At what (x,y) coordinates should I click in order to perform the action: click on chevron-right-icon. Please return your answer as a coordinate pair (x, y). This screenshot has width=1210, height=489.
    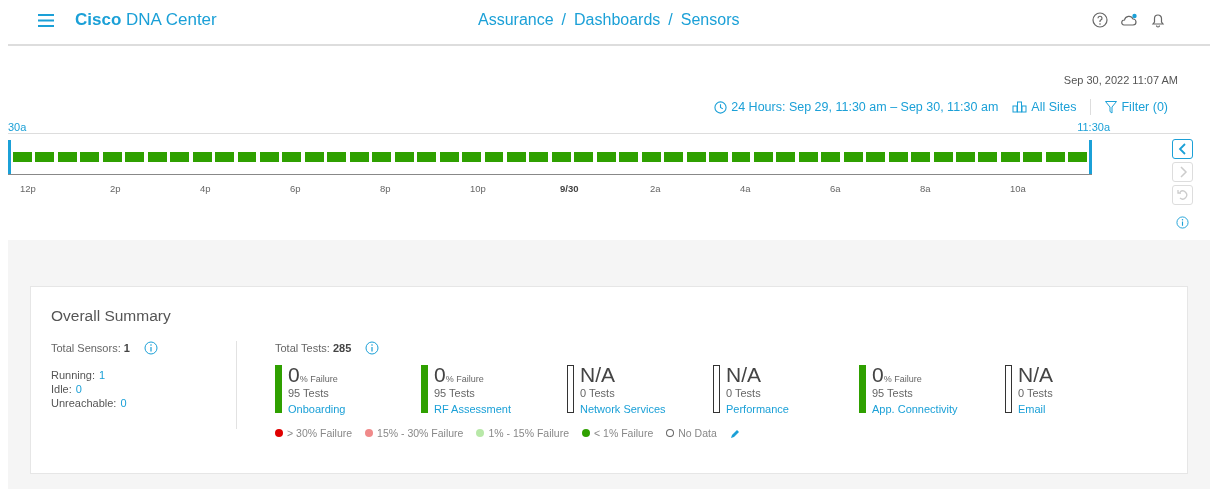
    Looking at the image, I should click on (1182, 172).